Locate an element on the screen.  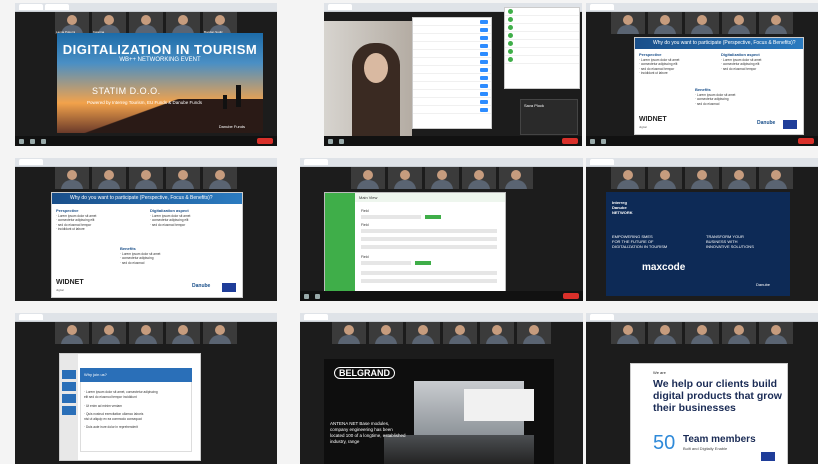
participant-thumbnail: Katarina is located at coordinates (109, 23).